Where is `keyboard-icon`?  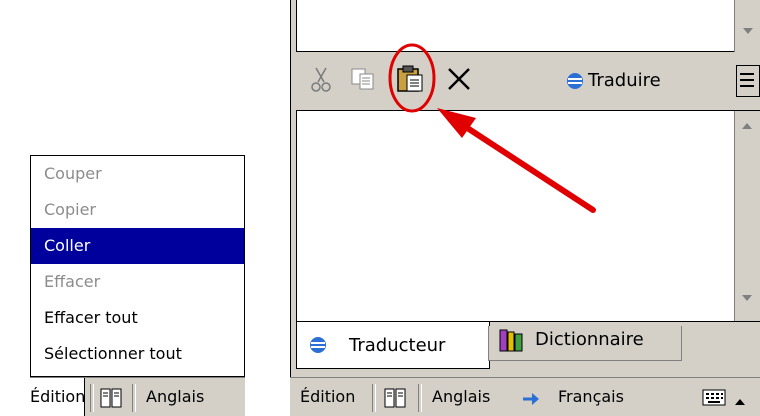
keyboard-icon is located at coordinates (715, 400).